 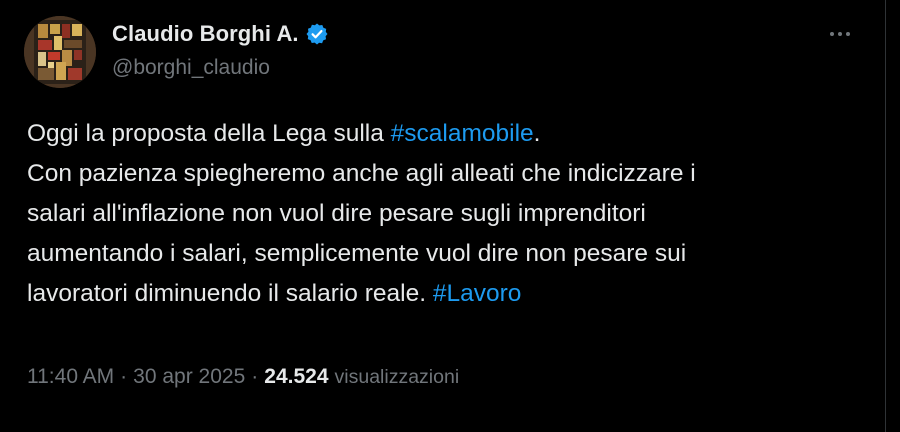 What do you see at coordinates (885, 216) in the screenshot?
I see `column-divider` at bounding box center [885, 216].